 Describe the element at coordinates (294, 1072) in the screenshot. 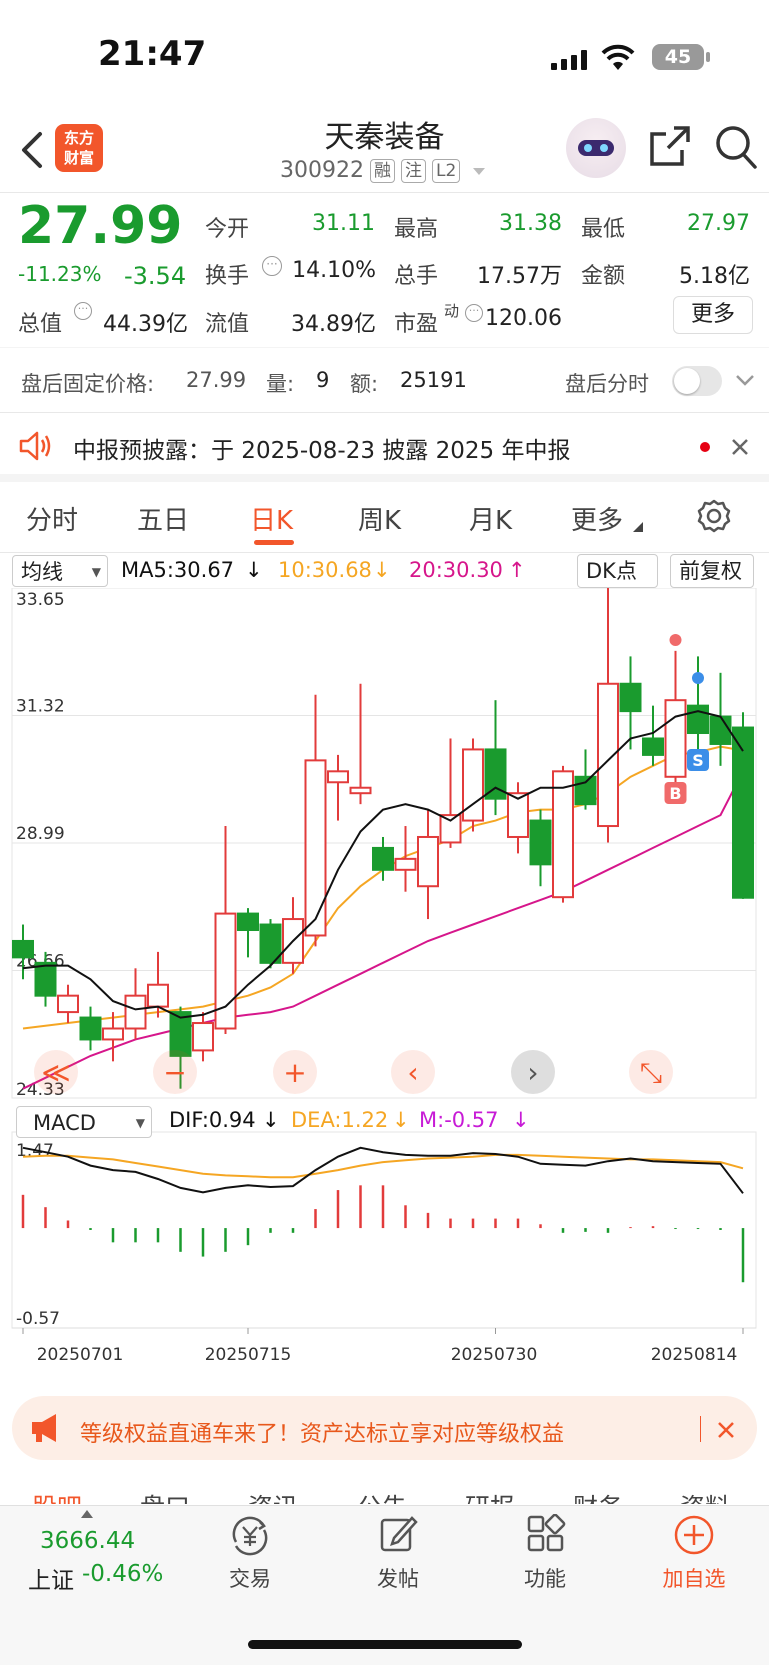

I see `zoom-in-icon-glyph: +` at that location.